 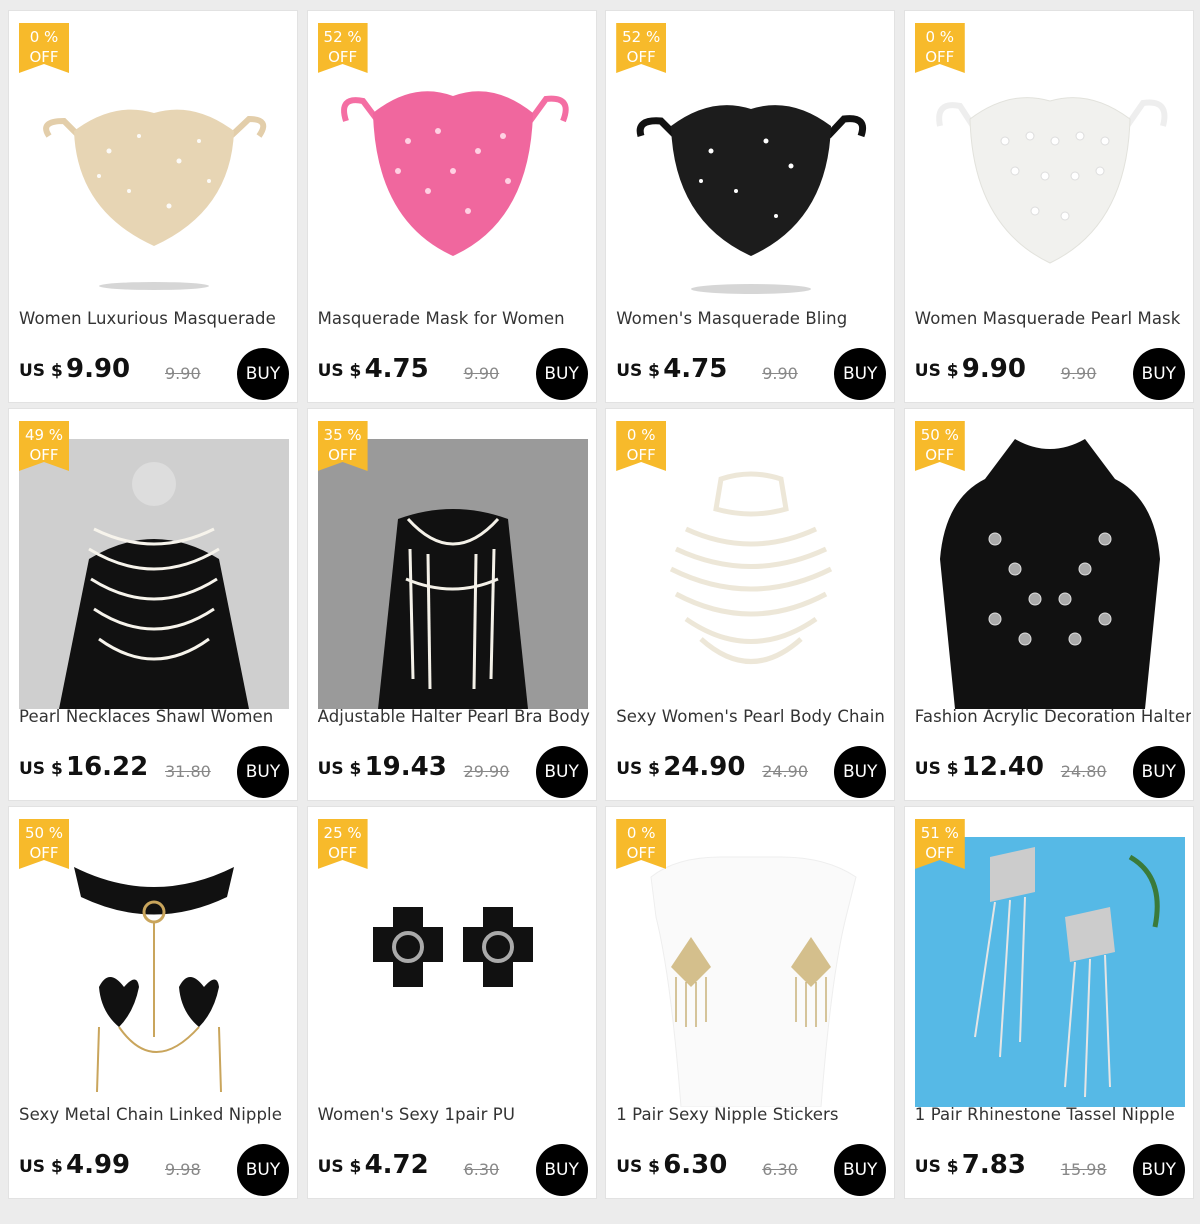 I want to click on pearl-bra-chain-model-image, so click(x=452, y=574).